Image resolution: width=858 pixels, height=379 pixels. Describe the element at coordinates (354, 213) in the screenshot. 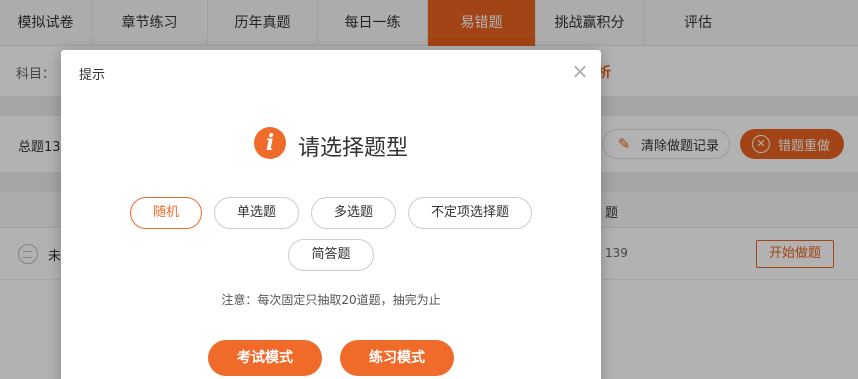

I see `type-multiple-choice-button: 多选题` at that location.